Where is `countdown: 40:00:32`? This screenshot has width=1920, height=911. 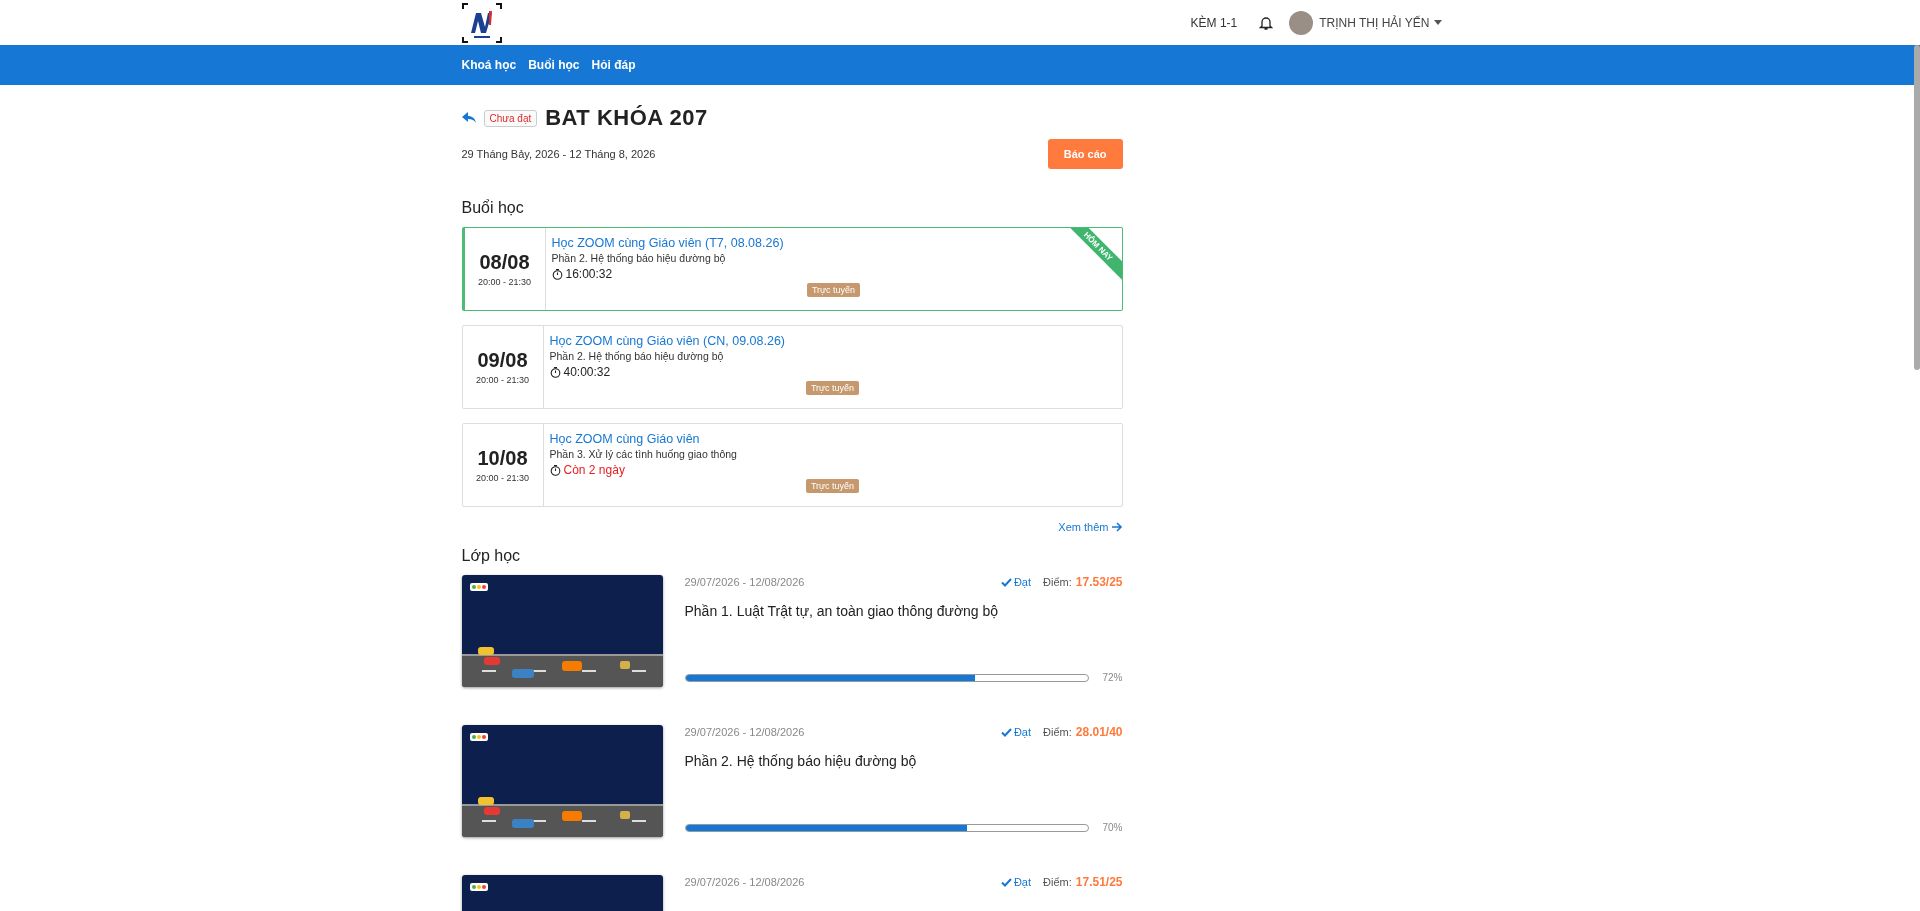 countdown: 40:00:32 is located at coordinates (587, 372).